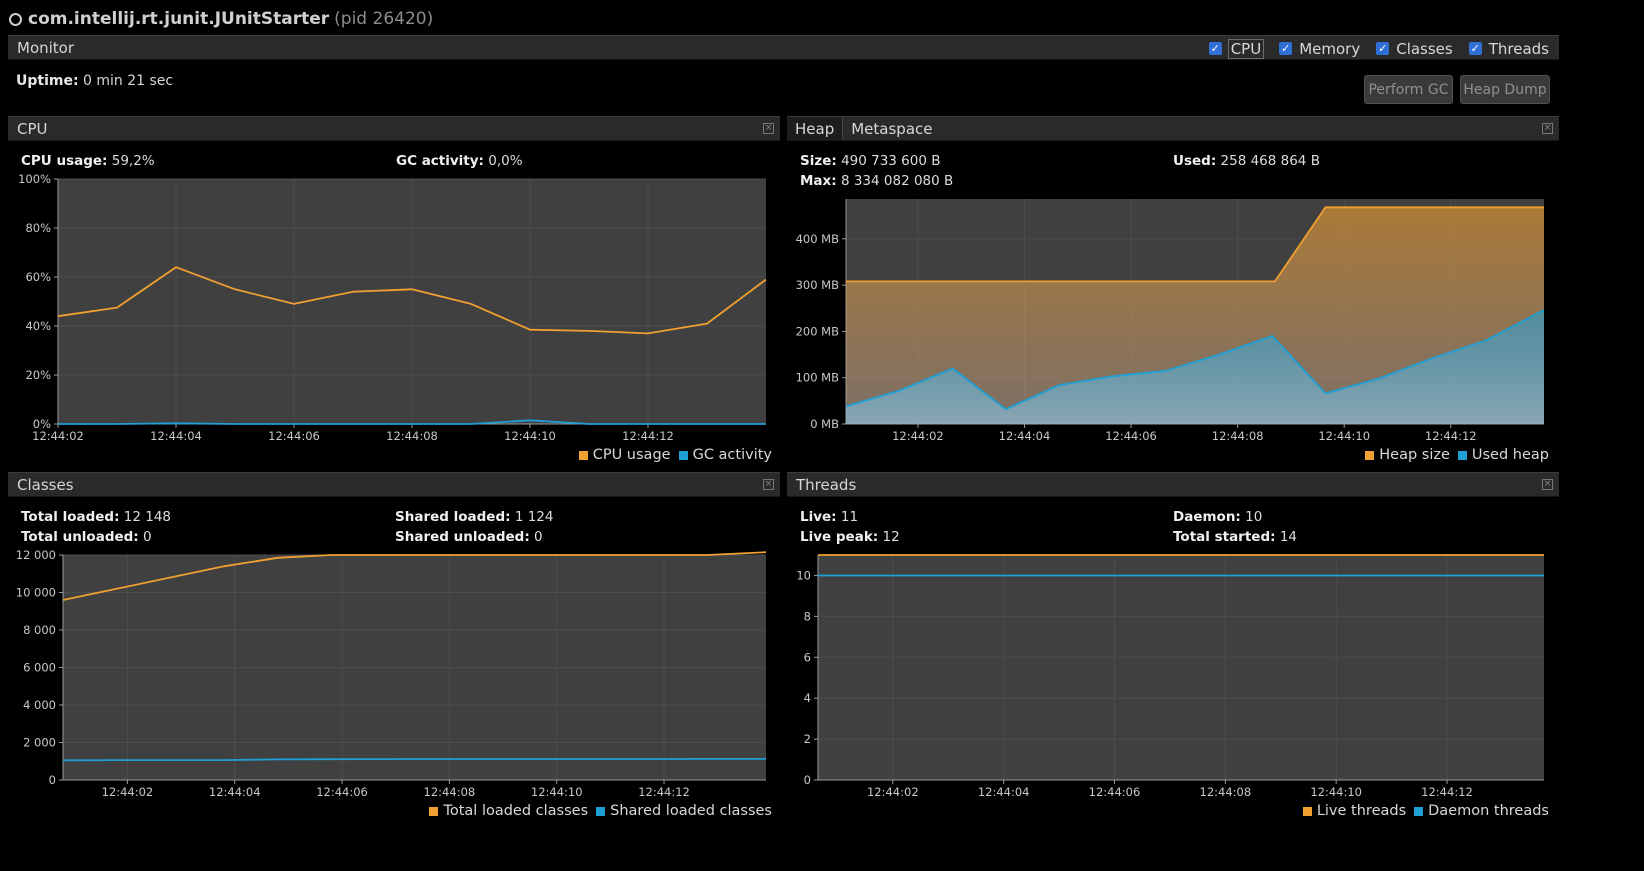  What do you see at coordinates (807, 780) in the screenshot?
I see `y-tick-label: 0` at bounding box center [807, 780].